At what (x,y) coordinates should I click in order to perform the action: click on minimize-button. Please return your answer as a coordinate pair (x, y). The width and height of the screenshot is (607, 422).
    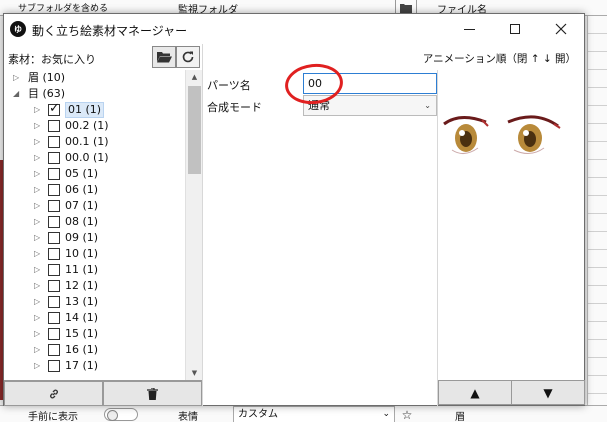
    Looking at the image, I should click on (469, 29).